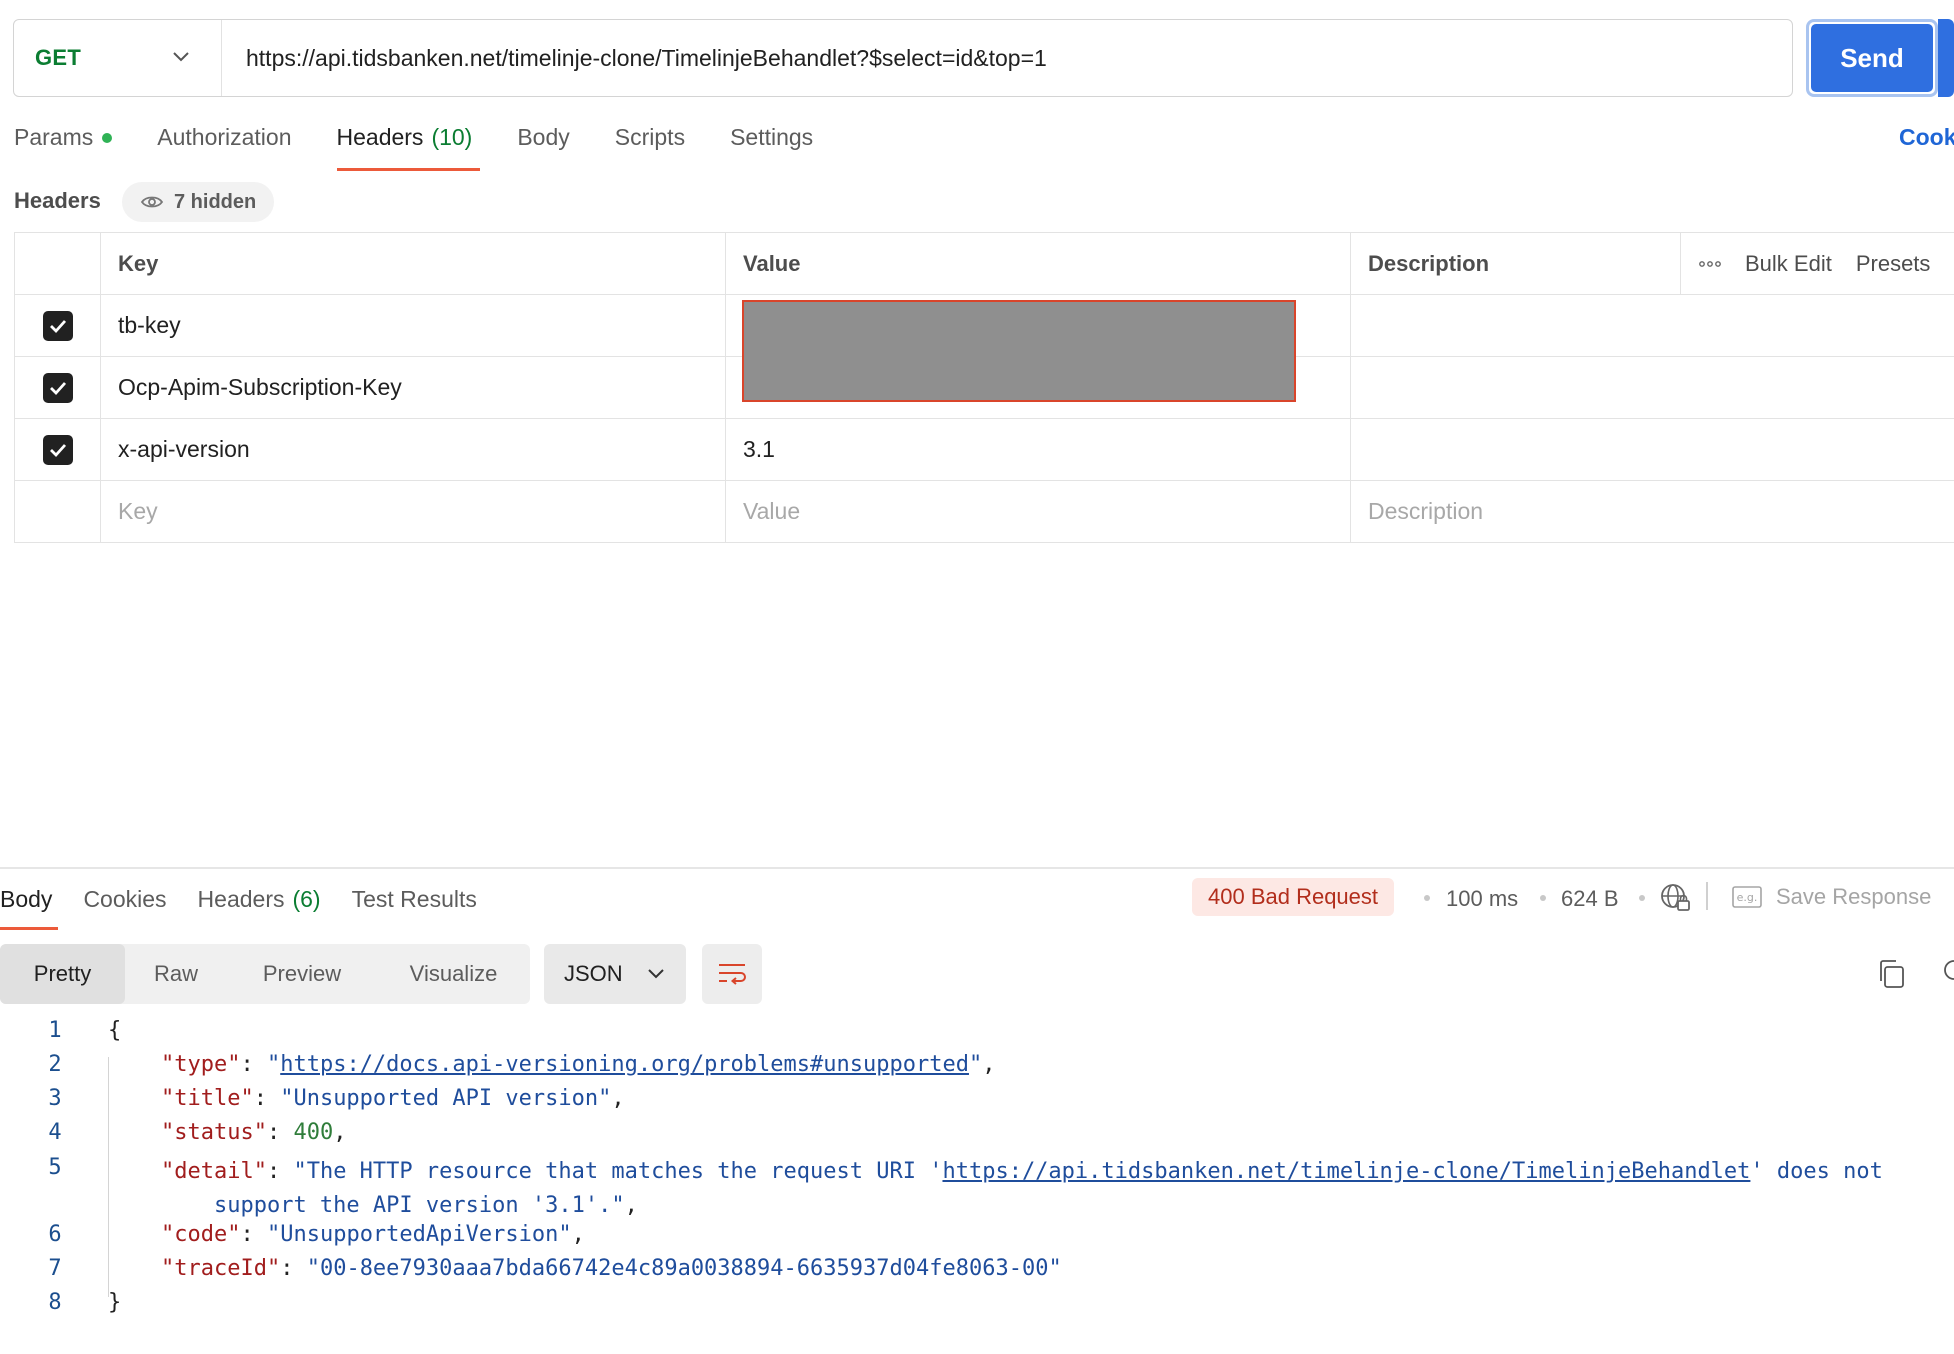 The width and height of the screenshot is (1954, 1354). What do you see at coordinates (55, 1132) in the screenshot?
I see `line-number: 4` at bounding box center [55, 1132].